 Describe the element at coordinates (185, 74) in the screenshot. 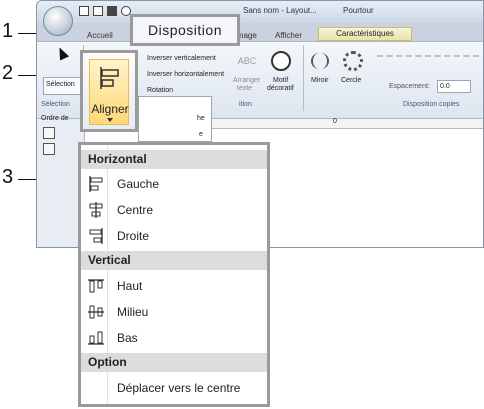

I see `flip-horizontal-button: Inverser horizontalement` at that location.